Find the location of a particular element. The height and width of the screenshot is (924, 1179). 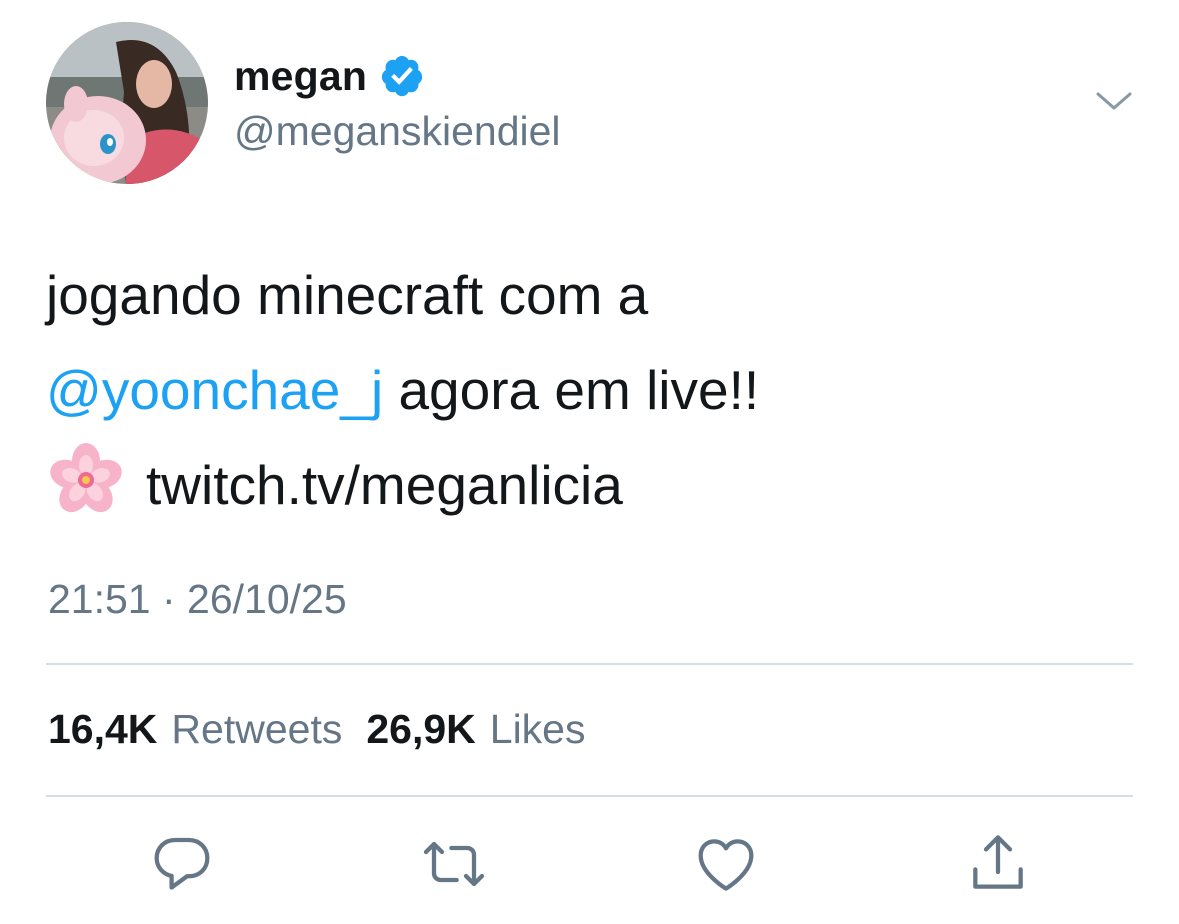

divider-bottom is located at coordinates (589, 796).